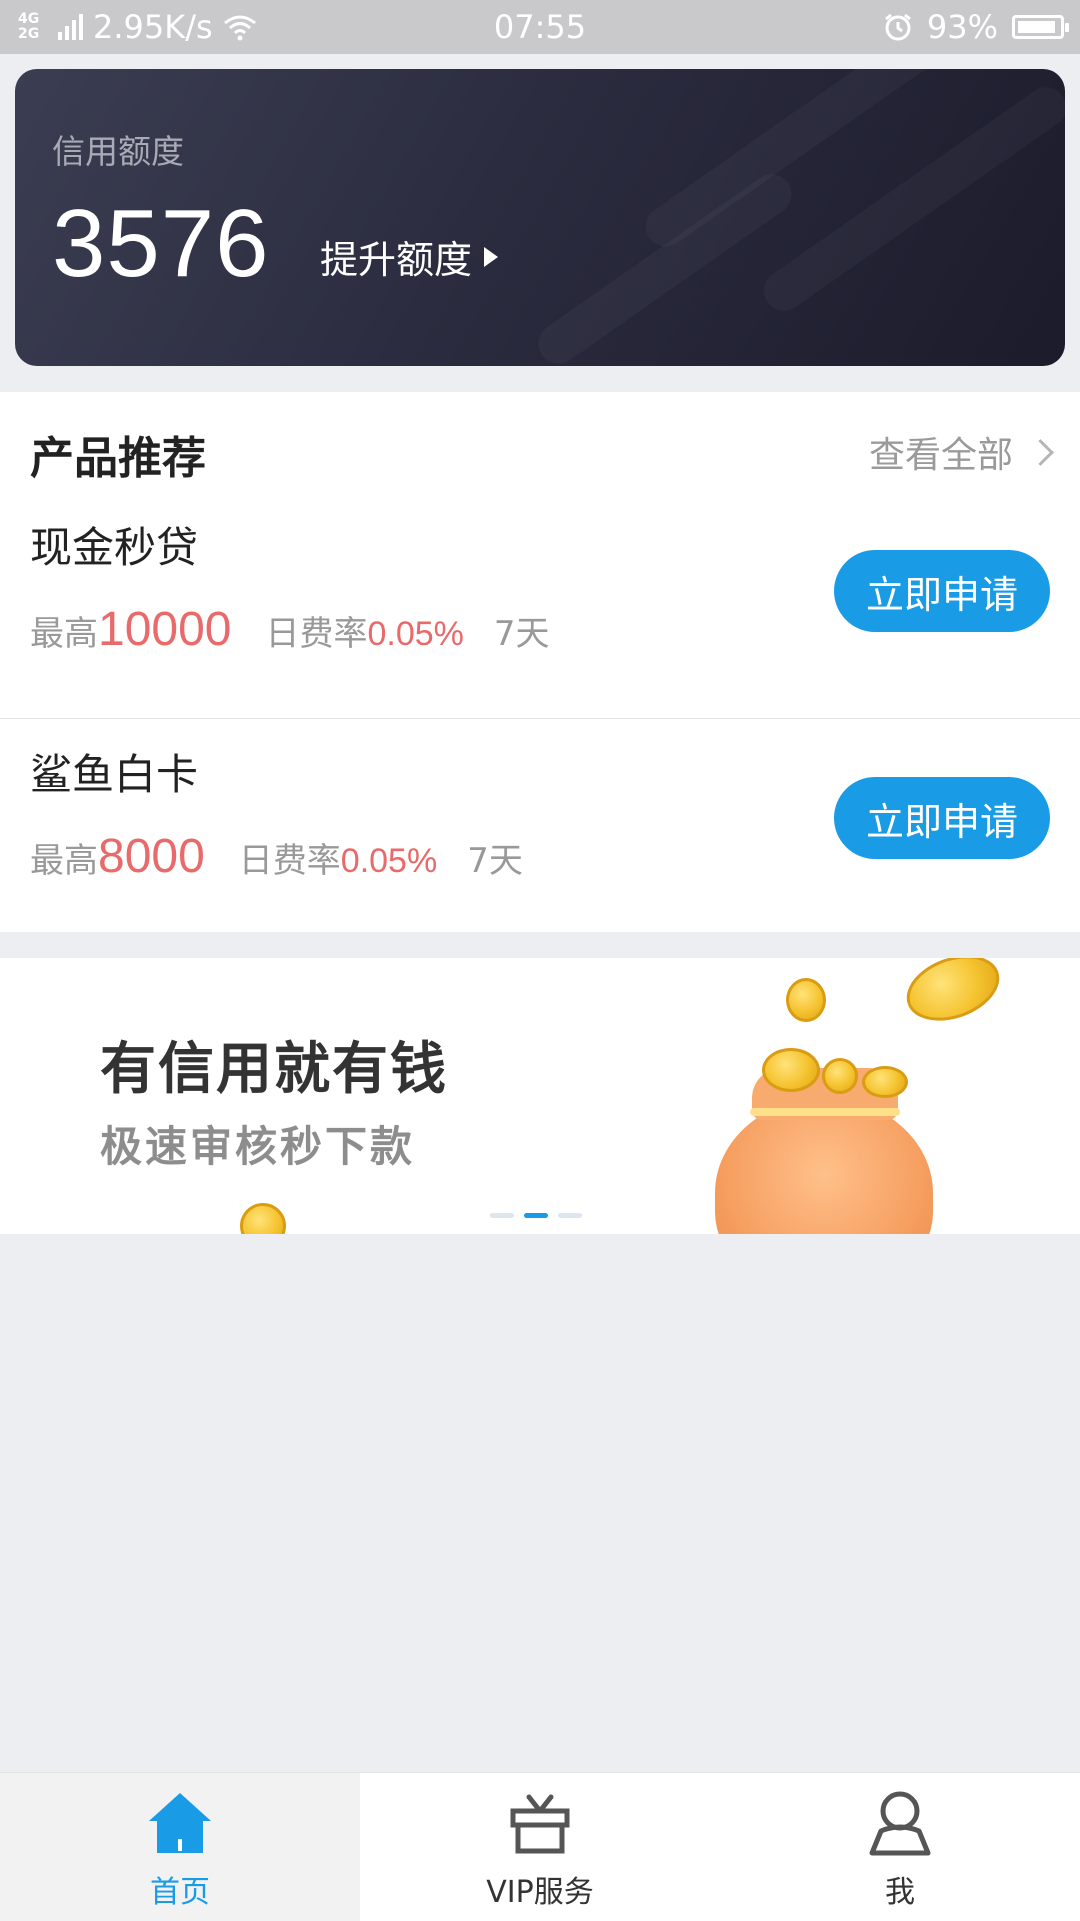  Describe the element at coordinates (118, 151) in the screenshot. I see `credit-limit-label: 信用额度` at that location.